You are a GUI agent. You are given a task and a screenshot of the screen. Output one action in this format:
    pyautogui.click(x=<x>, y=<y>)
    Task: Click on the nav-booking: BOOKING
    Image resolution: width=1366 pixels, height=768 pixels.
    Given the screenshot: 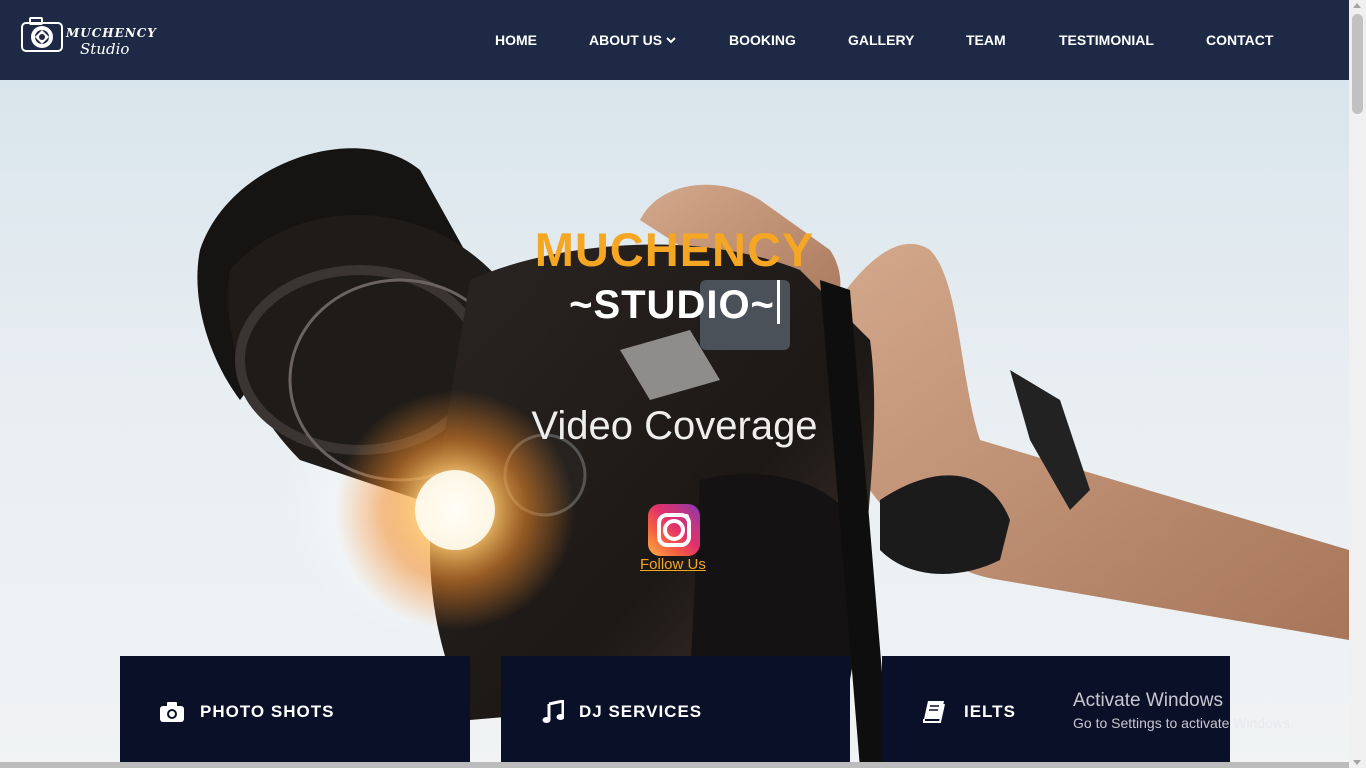 What is the action you would take?
    pyautogui.click(x=762, y=40)
    